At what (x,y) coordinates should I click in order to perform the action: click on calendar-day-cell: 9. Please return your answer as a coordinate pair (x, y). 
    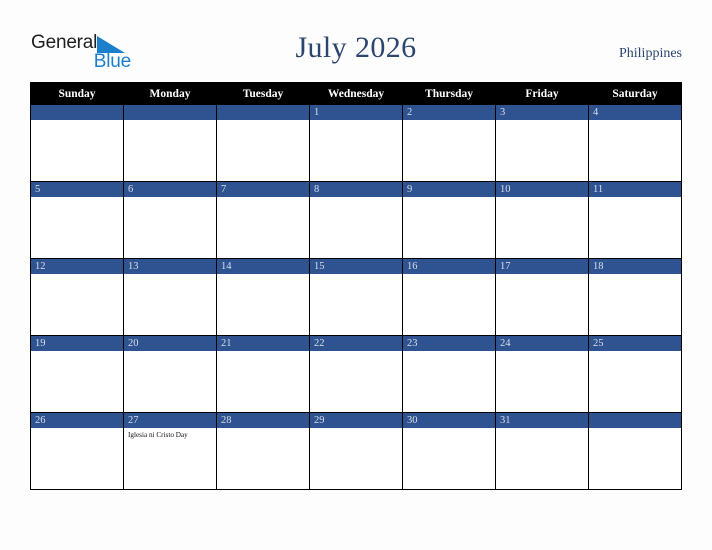
    Looking at the image, I should click on (449, 220).